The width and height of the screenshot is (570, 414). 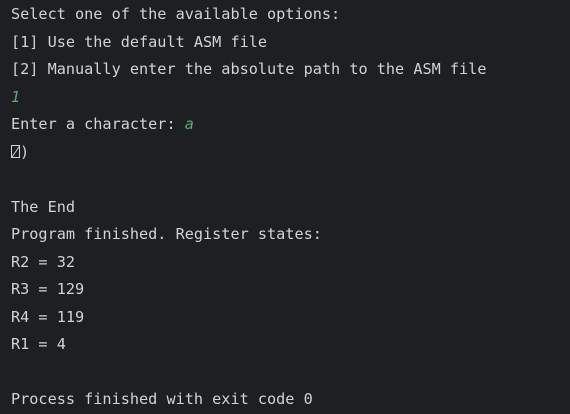 I want to click on end-line: The End, so click(x=43, y=206).